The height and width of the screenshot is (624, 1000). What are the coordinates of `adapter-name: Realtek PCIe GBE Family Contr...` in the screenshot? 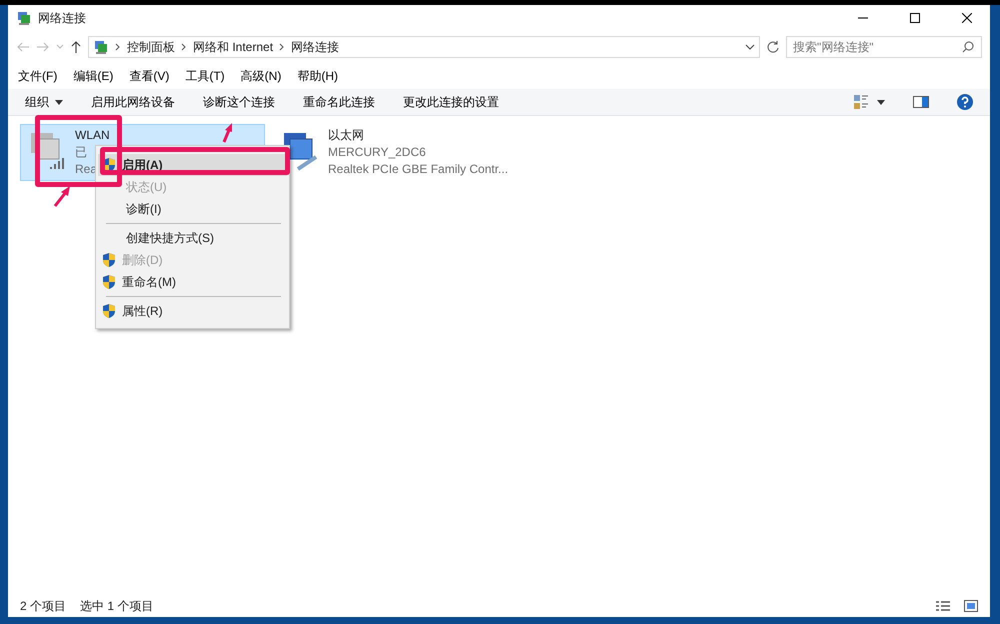 It's located at (418, 169).